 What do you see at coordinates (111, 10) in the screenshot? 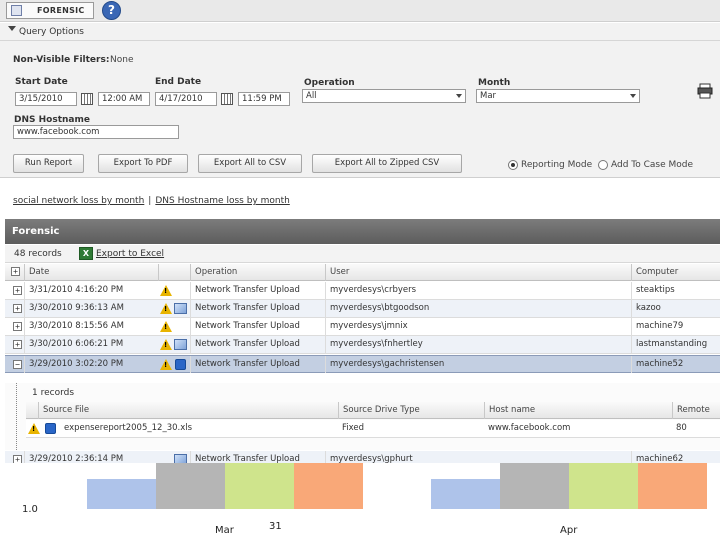
I see `help-icon: ?` at bounding box center [111, 10].